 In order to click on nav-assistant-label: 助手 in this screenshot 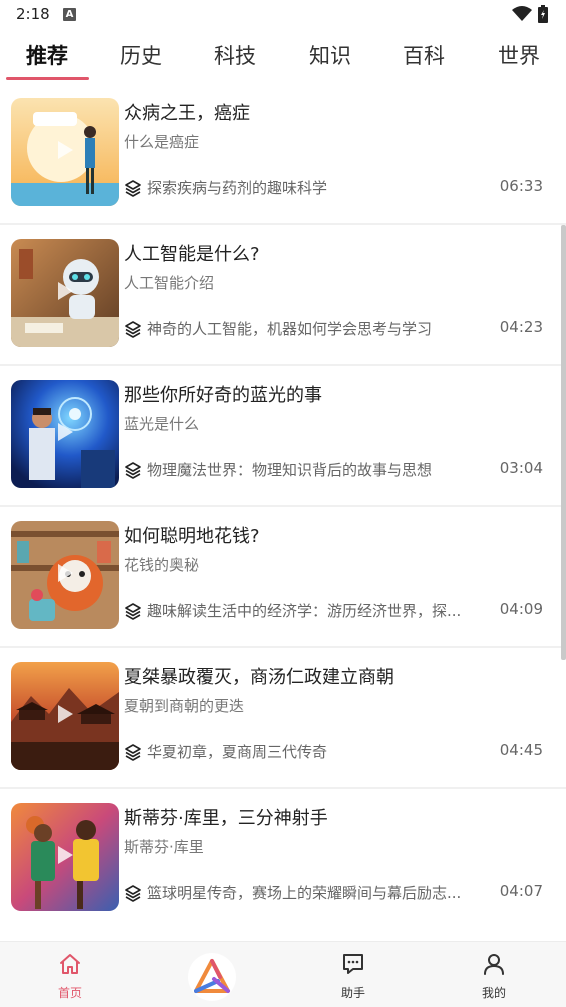, I will do `click(352, 993)`.